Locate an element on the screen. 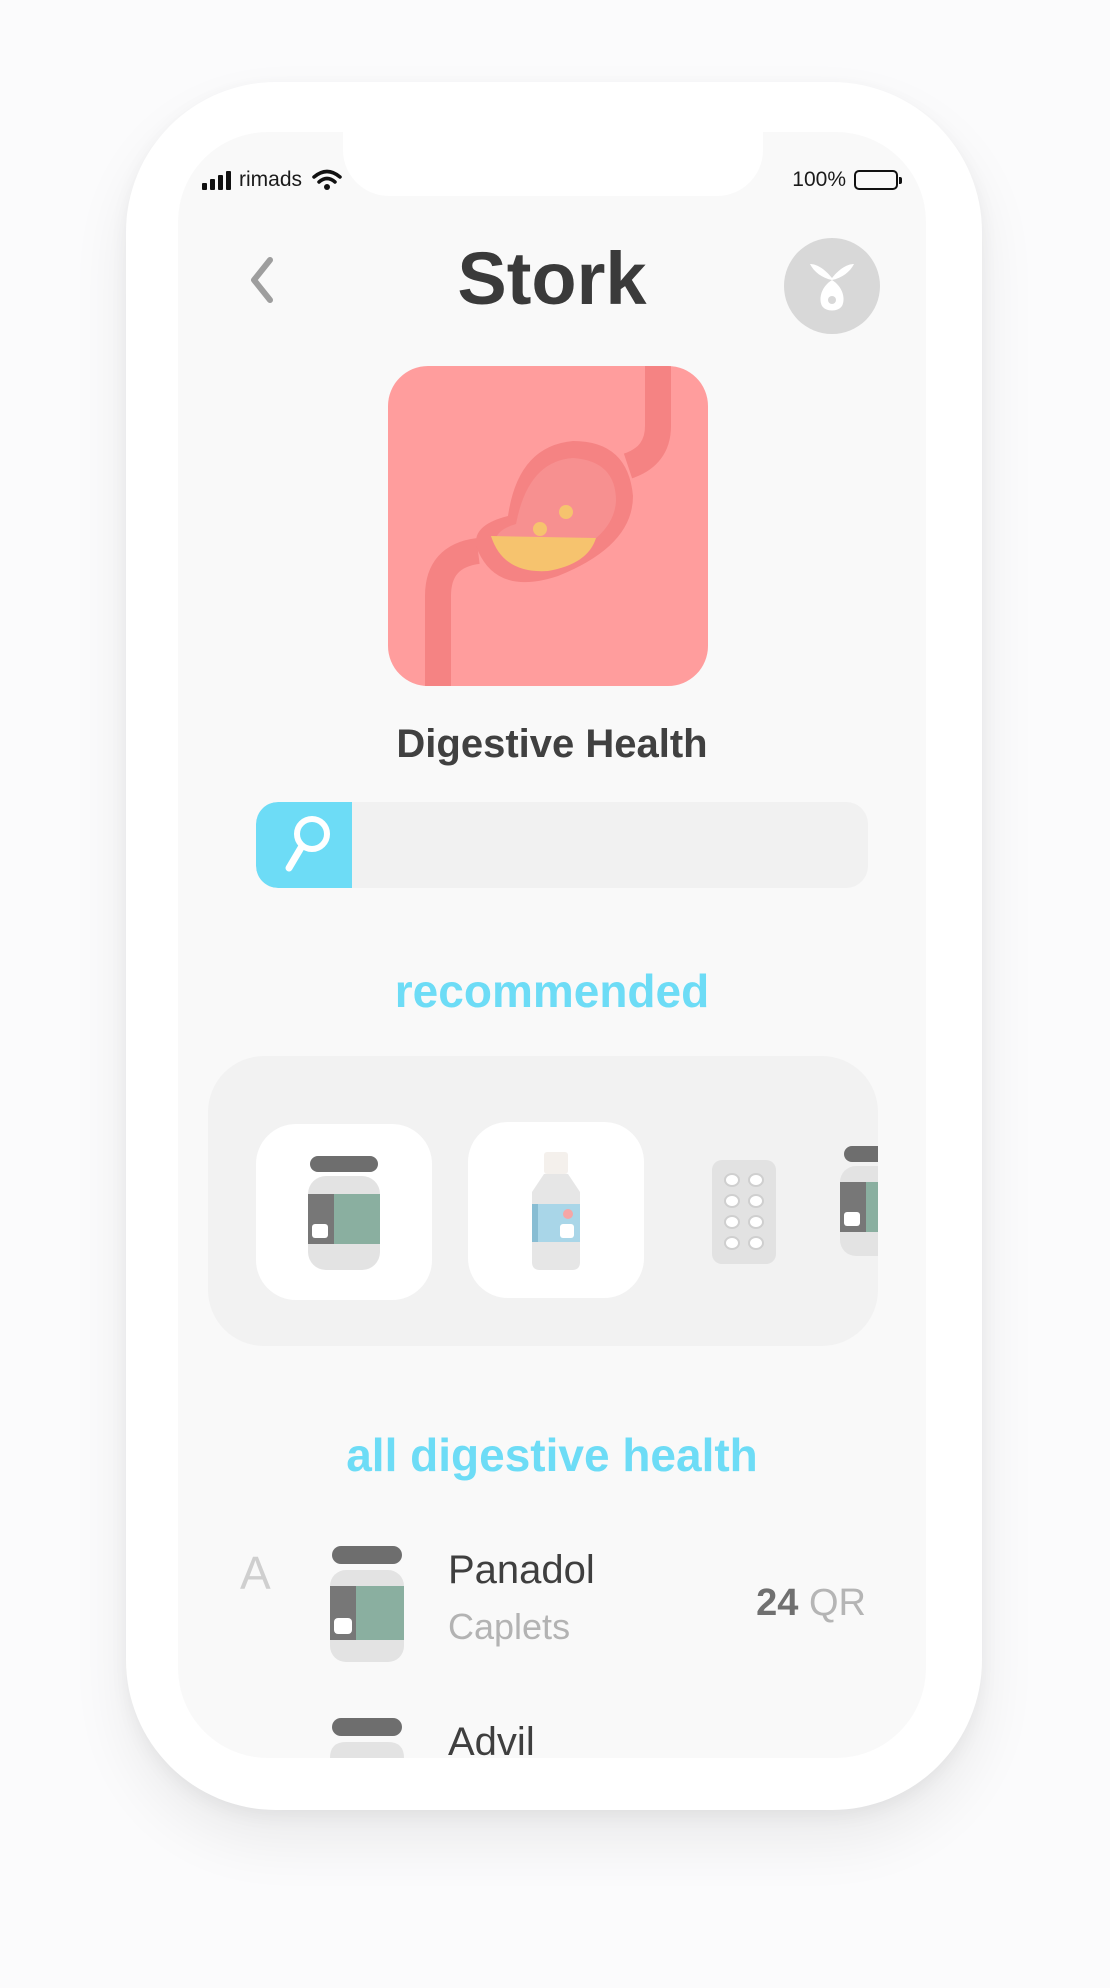 This screenshot has height=1988, width=1110. stomach-icon is located at coordinates (548, 526).